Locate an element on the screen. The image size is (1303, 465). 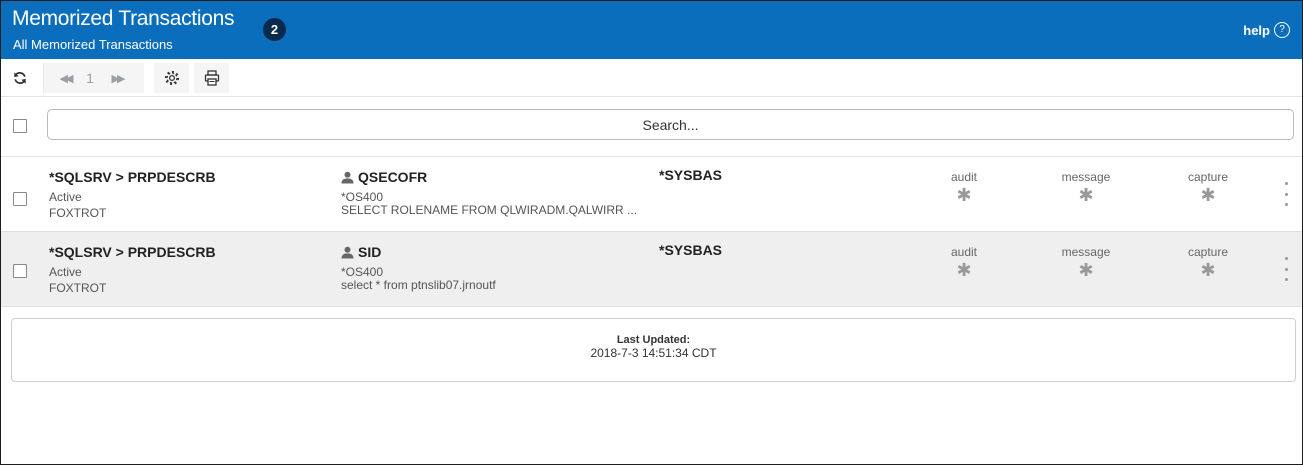
settings-group is located at coordinates (171, 78).